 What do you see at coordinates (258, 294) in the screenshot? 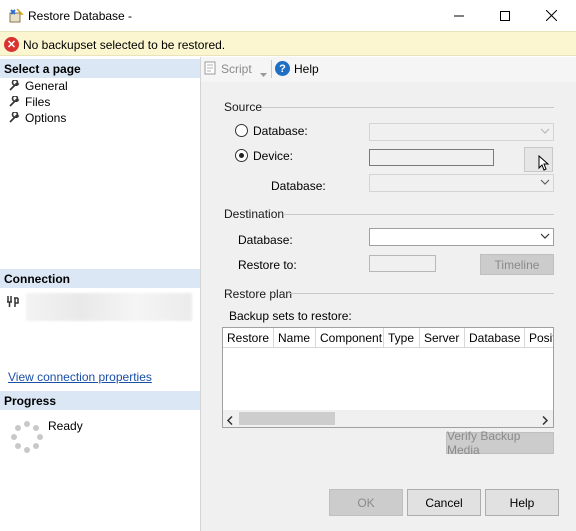
I see `restore-plan-group-title: Restore plan` at bounding box center [258, 294].